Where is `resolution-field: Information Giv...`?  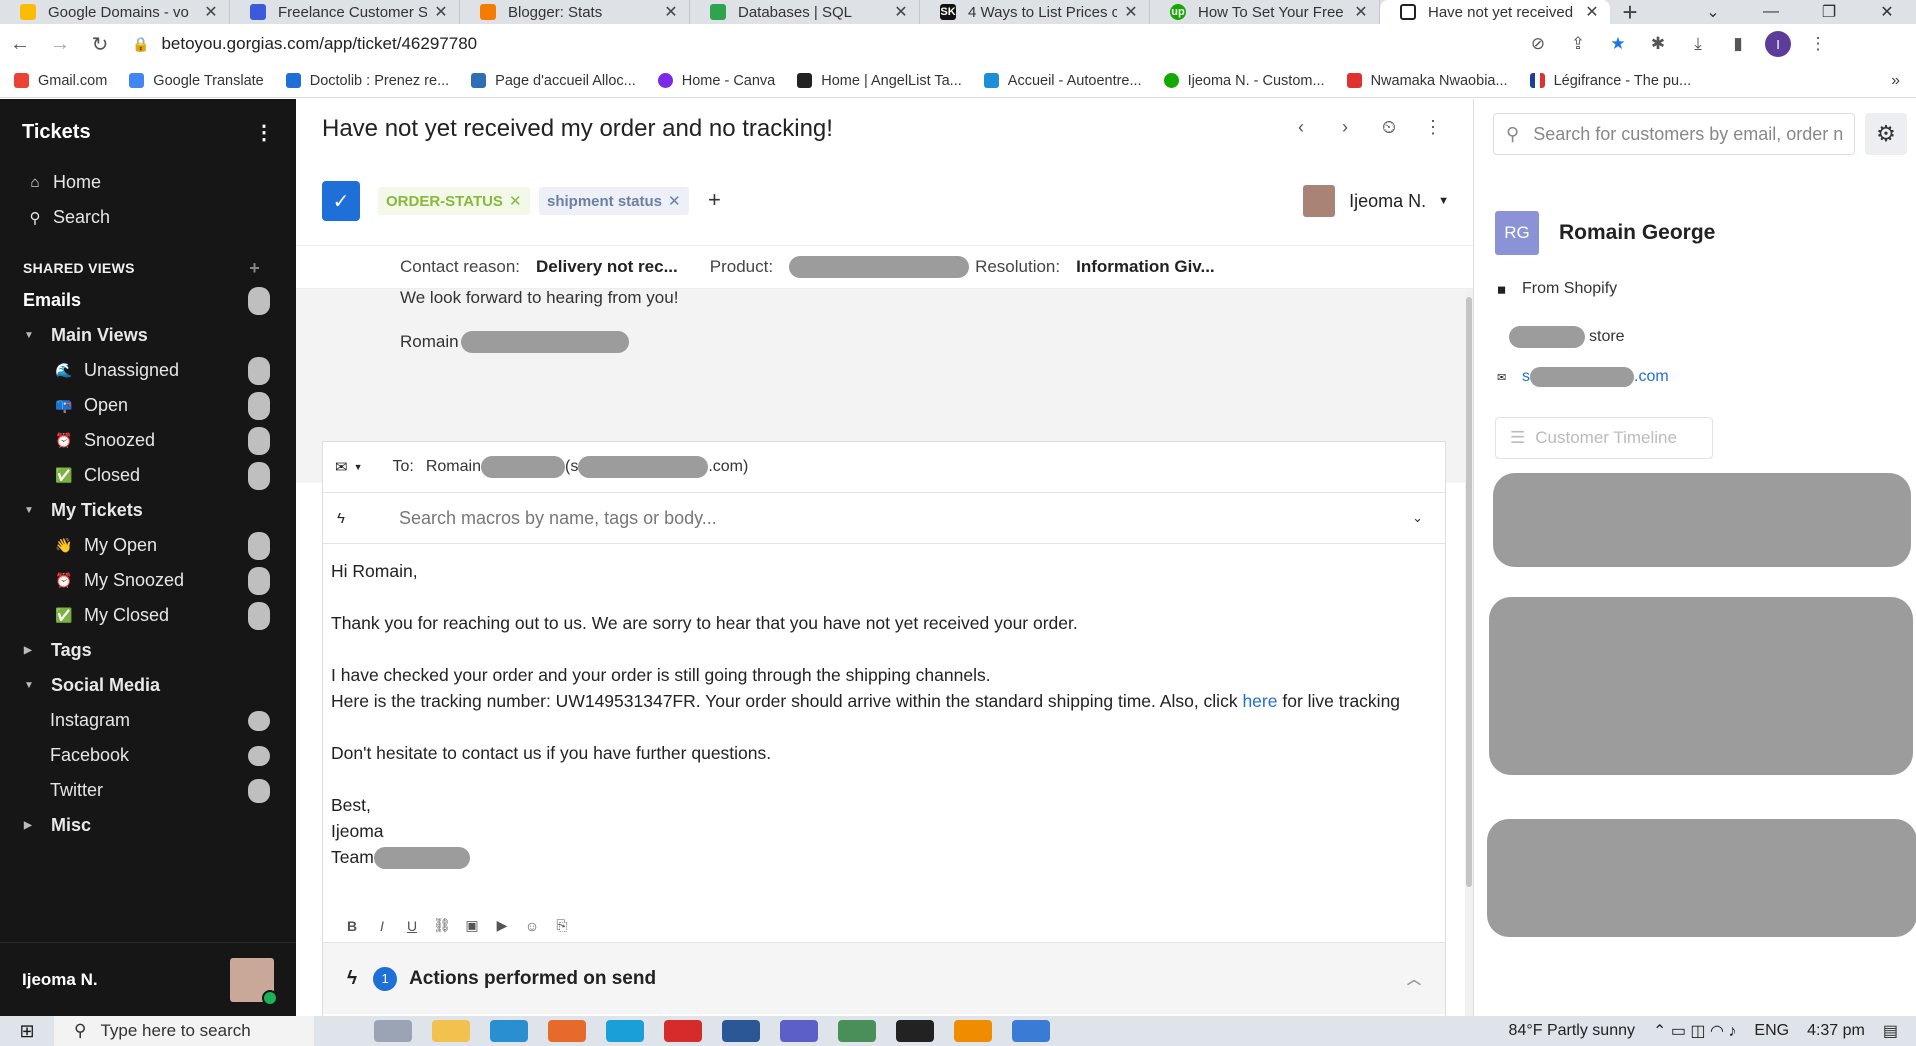 resolution-field: Information Giv... is located at coordinates (1145, 267).